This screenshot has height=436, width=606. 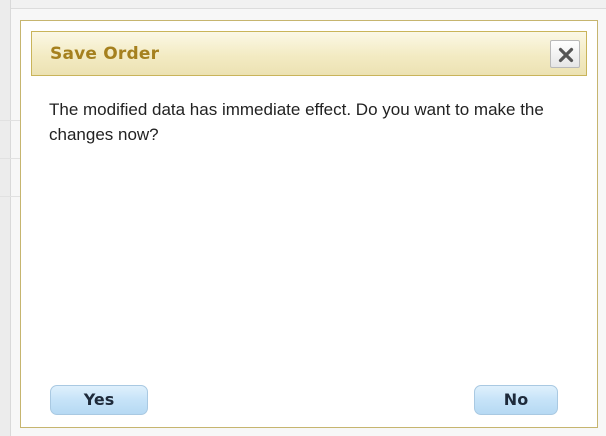 I want to click on close-button, so click(x=565, y=54).